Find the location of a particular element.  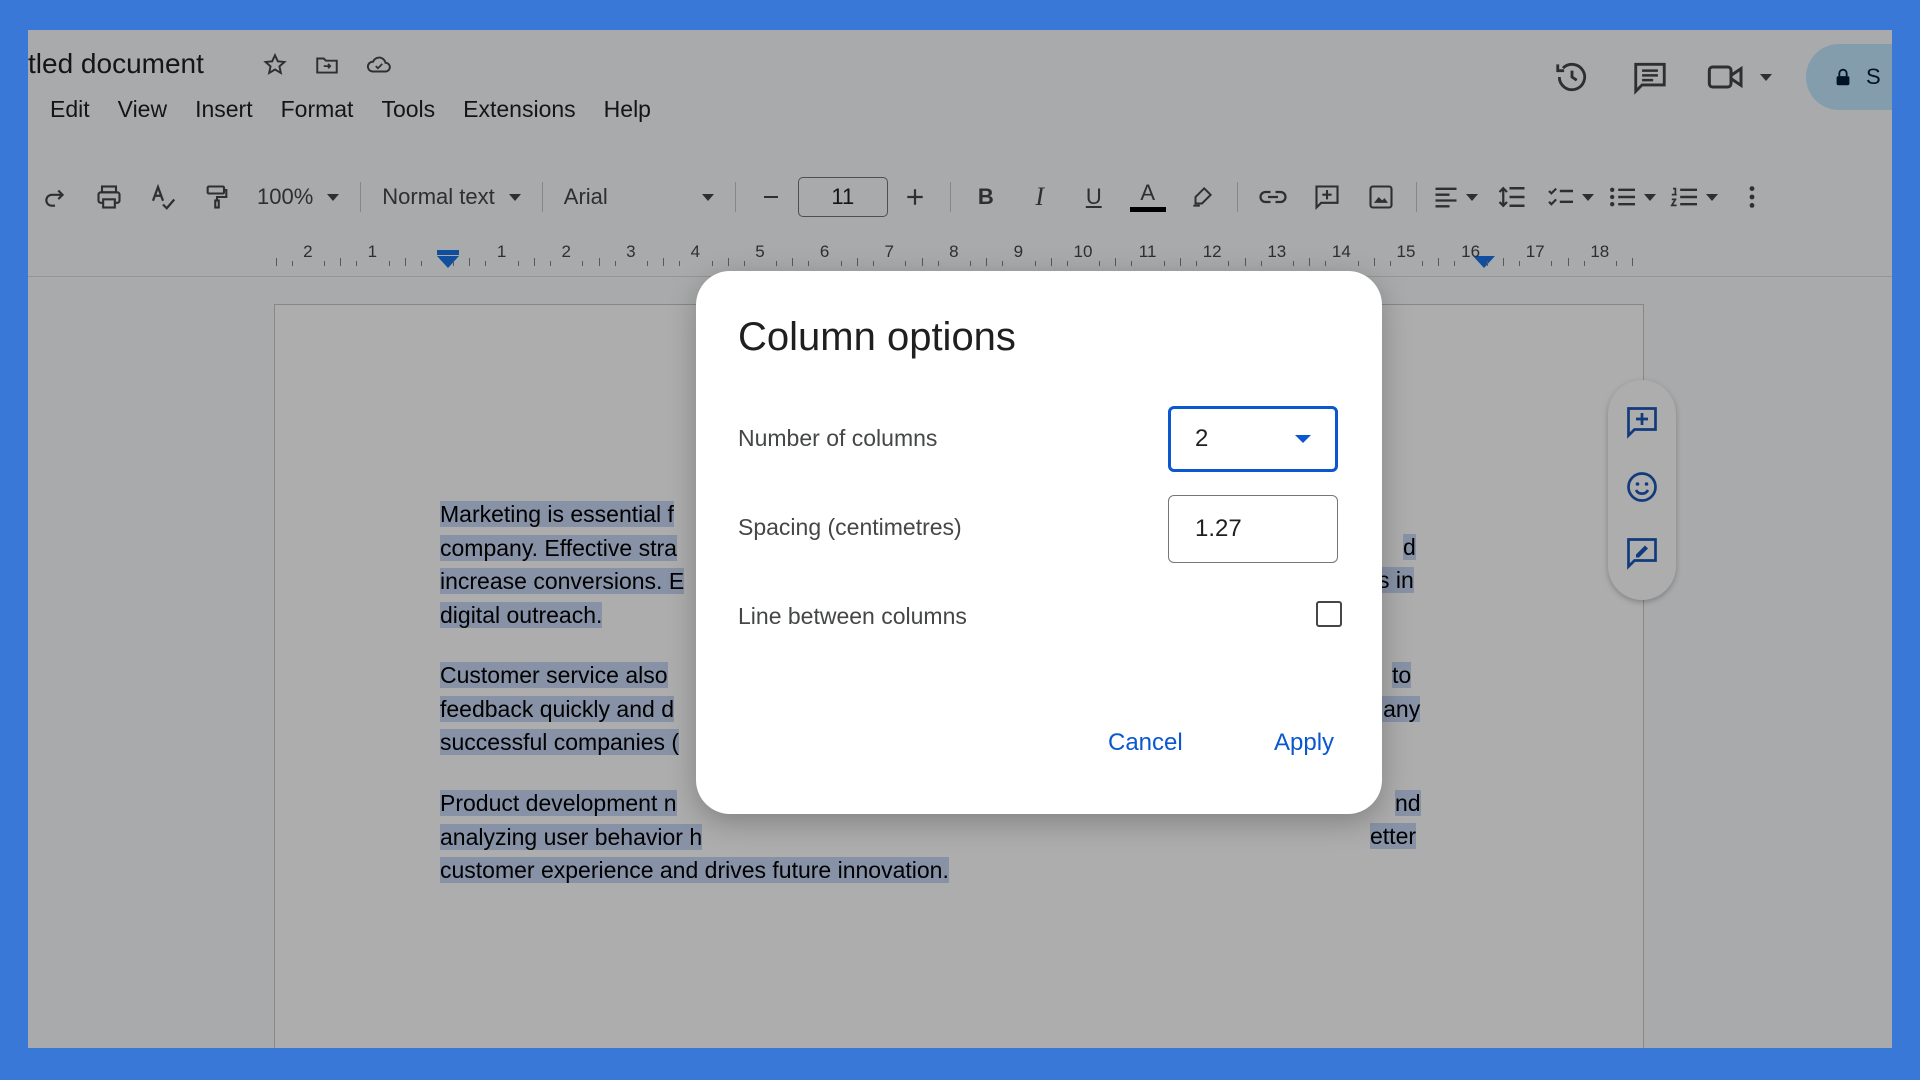

spacing-input: 1.27 is located at coordinates (1253, 529).